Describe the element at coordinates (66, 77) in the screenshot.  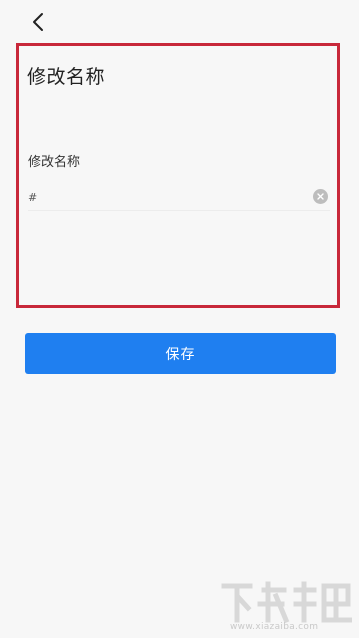
I see `page-title: 修改名称` at that location.